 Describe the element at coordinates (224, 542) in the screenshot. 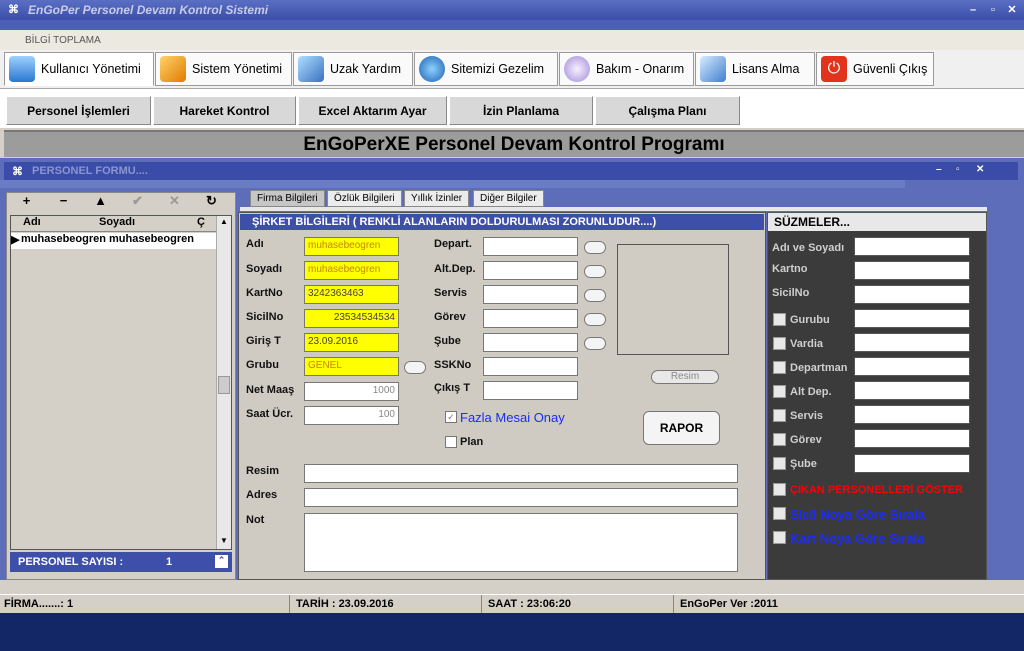

I see `scroll-down-icon: ▼` at that location.